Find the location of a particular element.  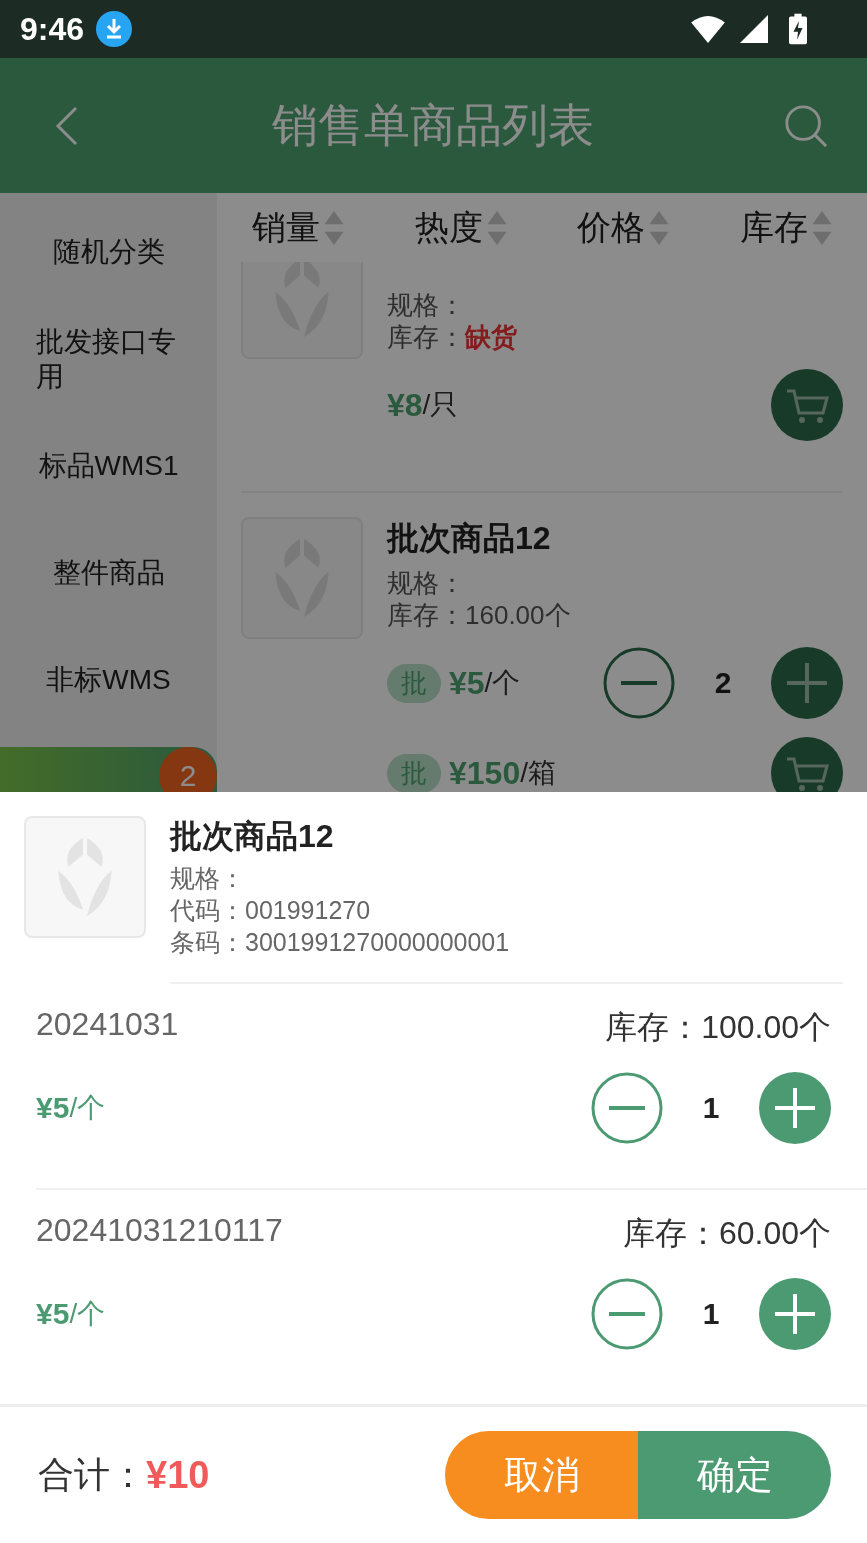

batch-number: 20241031 is located at coordinates (107, 1025).